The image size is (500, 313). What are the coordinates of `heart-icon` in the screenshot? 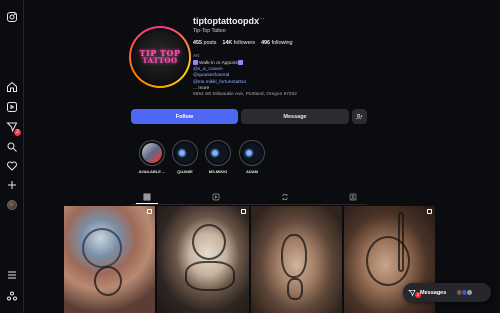 It's located at (12, 166).